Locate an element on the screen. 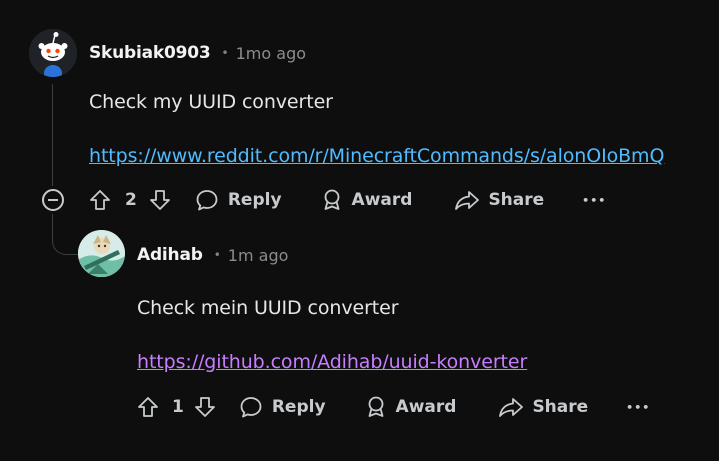 This screenshot has width=719, height=461. username: Skubiak0903 is located at coordinates (150, 53).